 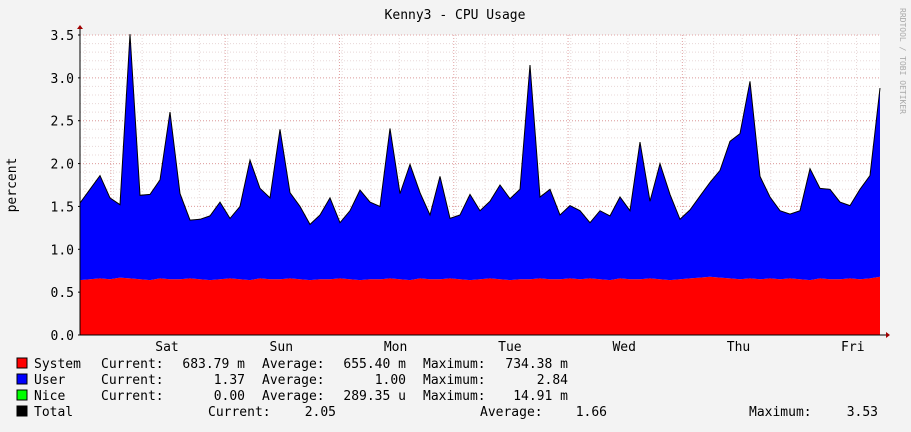 I want to click on x-tick-label: Tue, so click(x=510, y=347).